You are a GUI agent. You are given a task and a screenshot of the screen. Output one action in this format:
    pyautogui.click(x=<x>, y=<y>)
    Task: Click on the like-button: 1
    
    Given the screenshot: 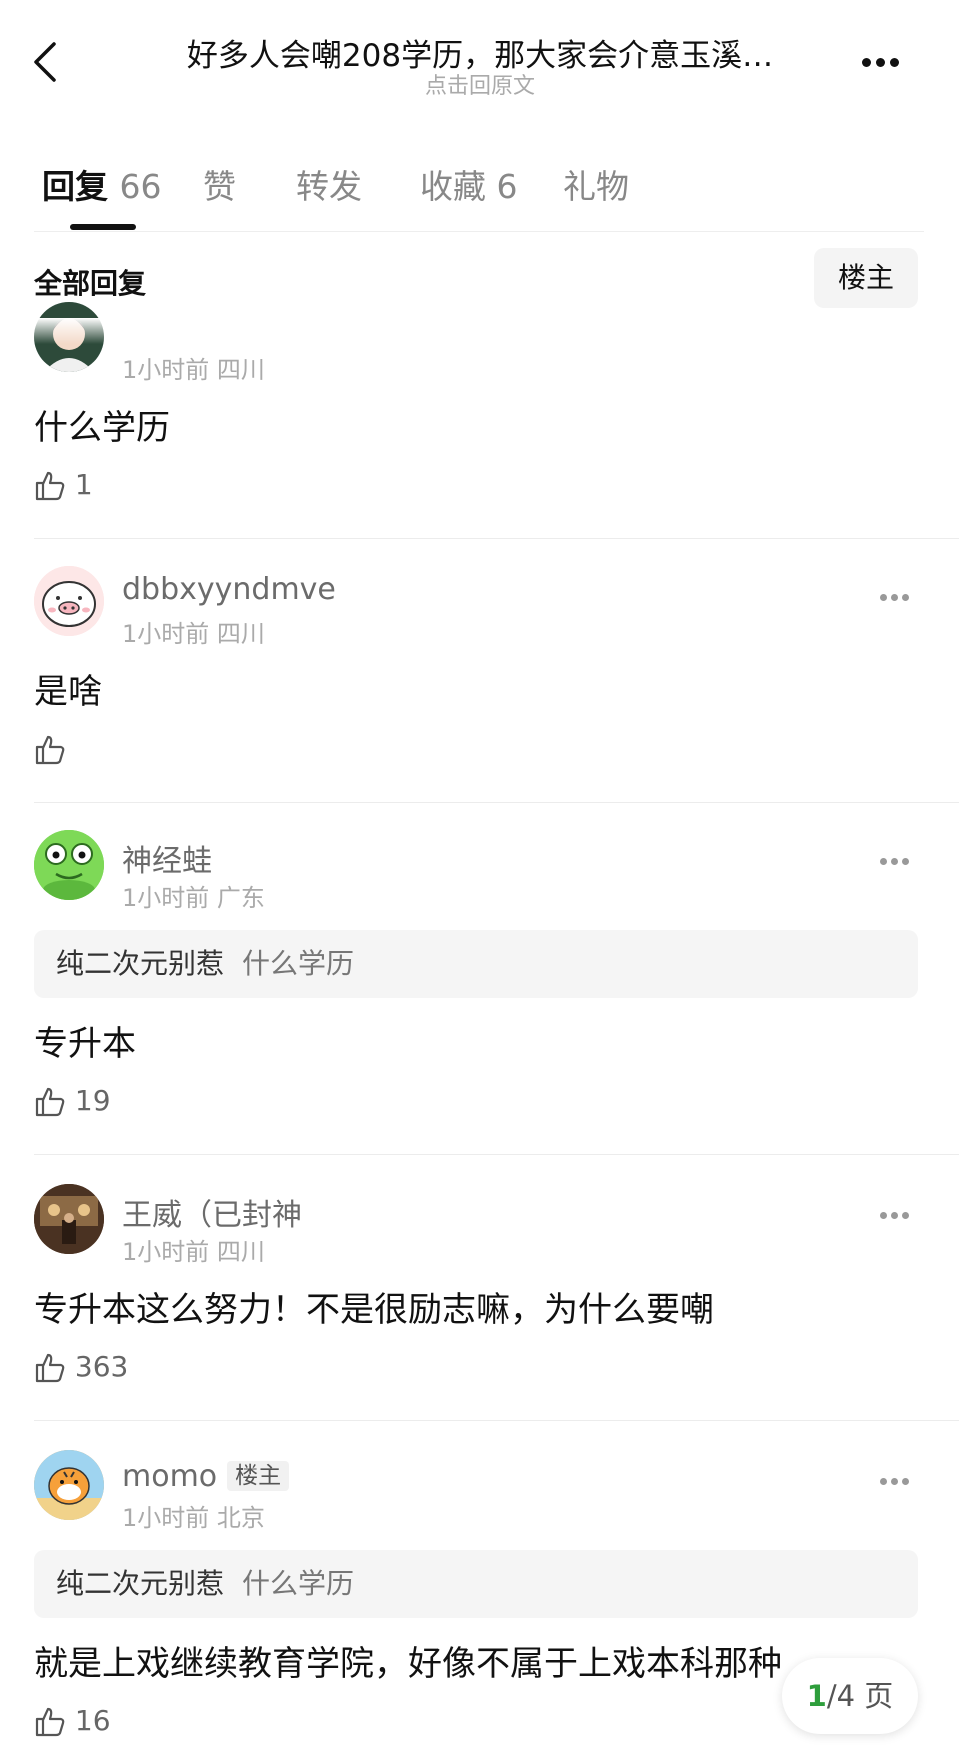 What is the action you would take?
    pyautogui.click(x=63, y=485)
    